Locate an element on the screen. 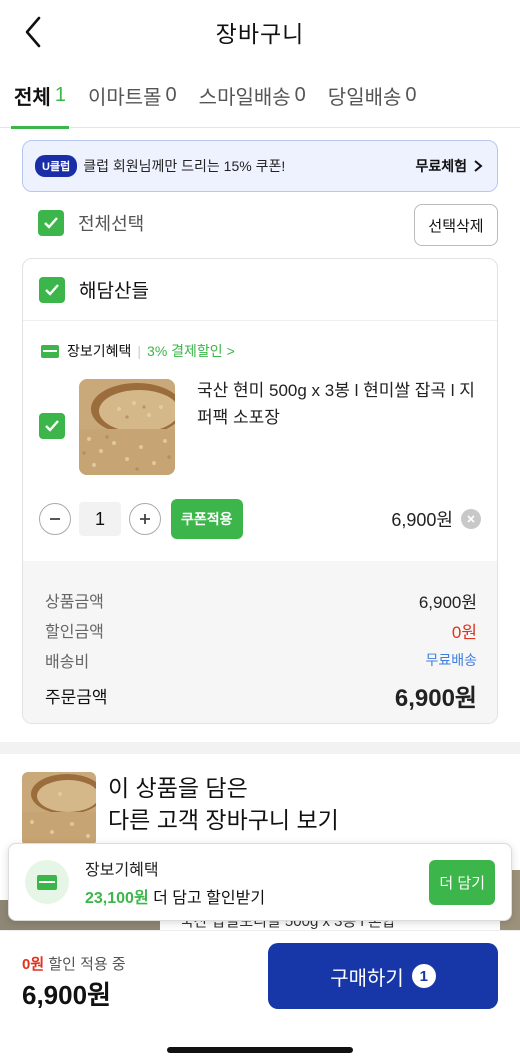 The width and height of the screenshot is (520, 1063). increase-quantity-button is located at coordinates (145, 519).